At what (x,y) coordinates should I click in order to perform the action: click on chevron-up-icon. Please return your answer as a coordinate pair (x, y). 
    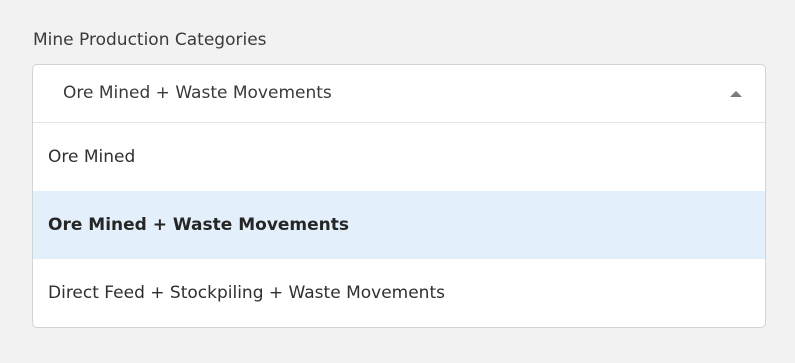
    Looking at the image, I should click on (736, 94).